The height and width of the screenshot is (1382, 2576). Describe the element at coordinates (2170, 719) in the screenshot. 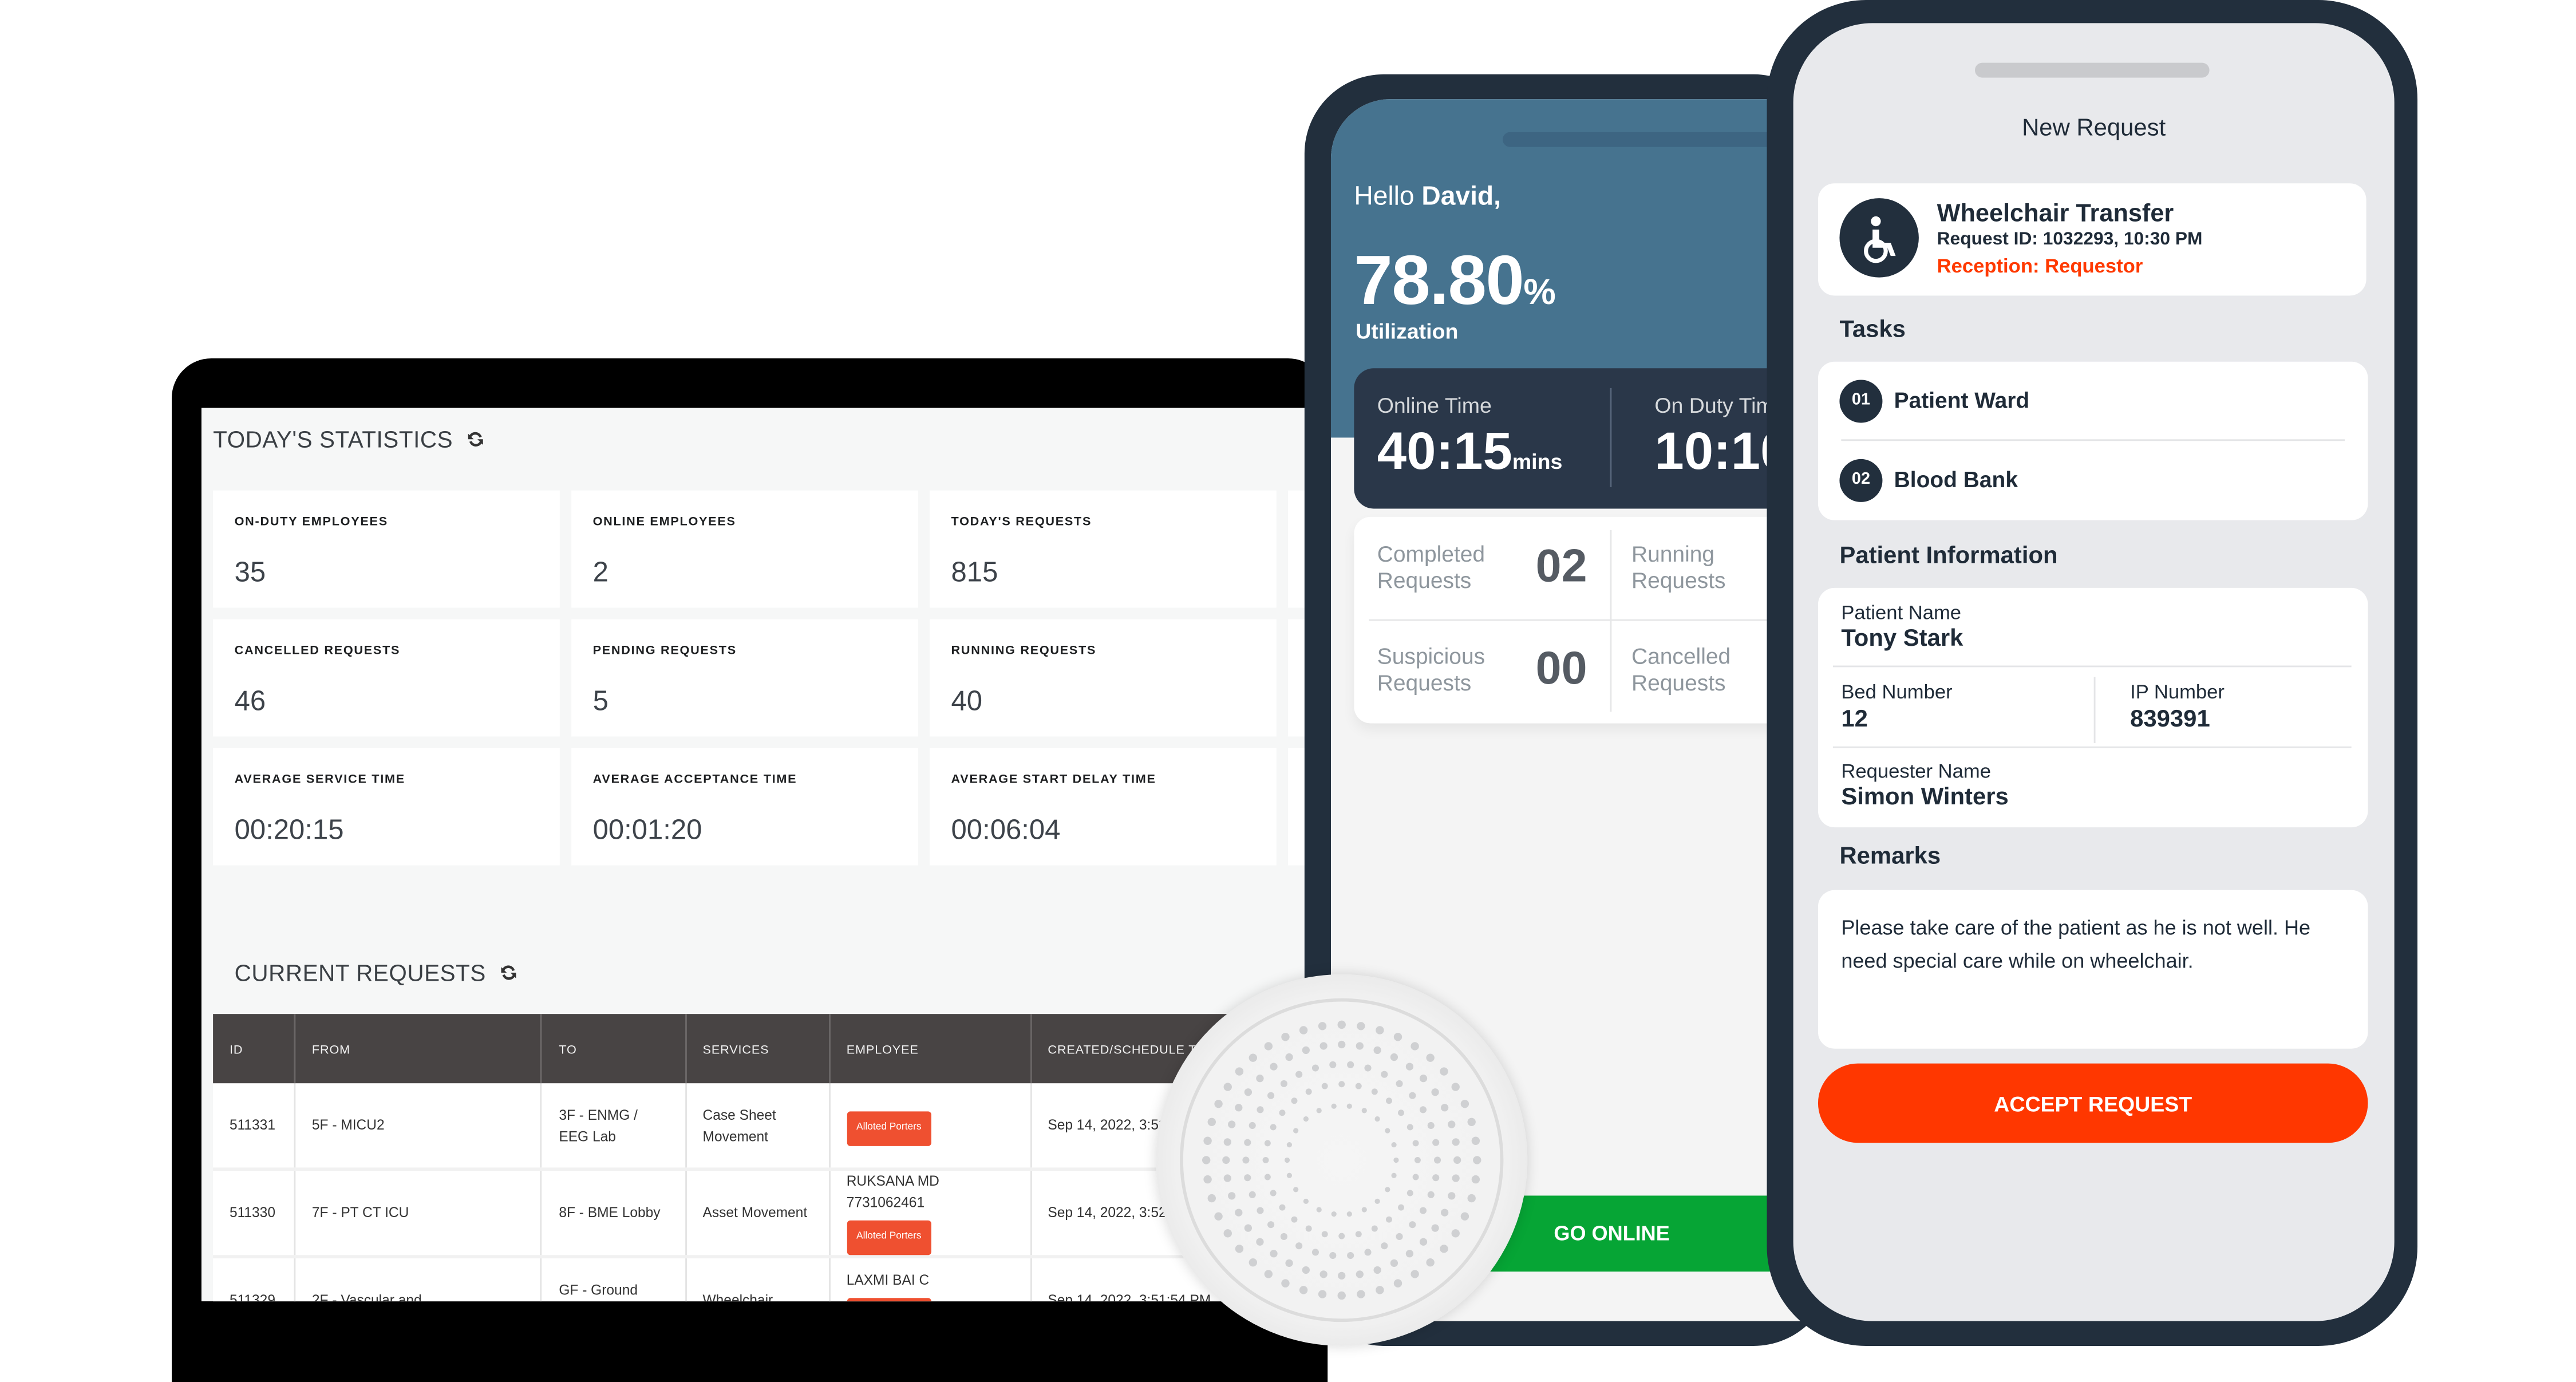

I see `ip-number: 839391` at that location.